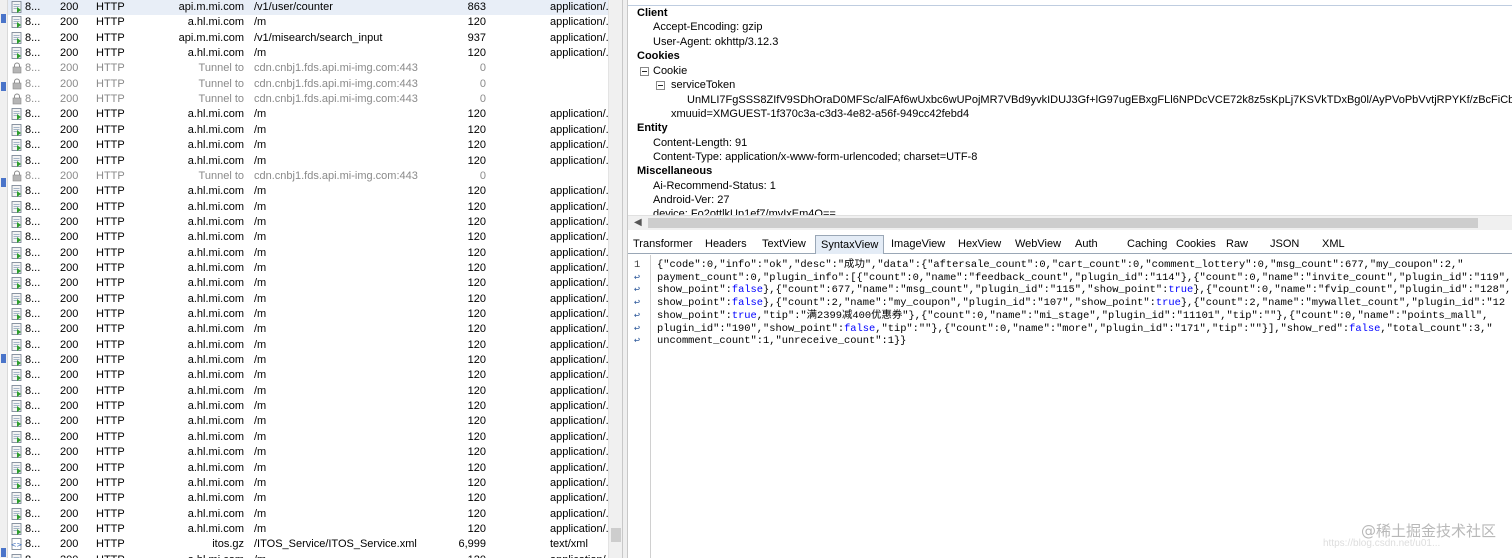  What do you see at coordinates (336, 175) in the screenshot?
I see `url: cdn.cnbj1.fds.api.mi-img.com:443` at bounding box center [336, 175].